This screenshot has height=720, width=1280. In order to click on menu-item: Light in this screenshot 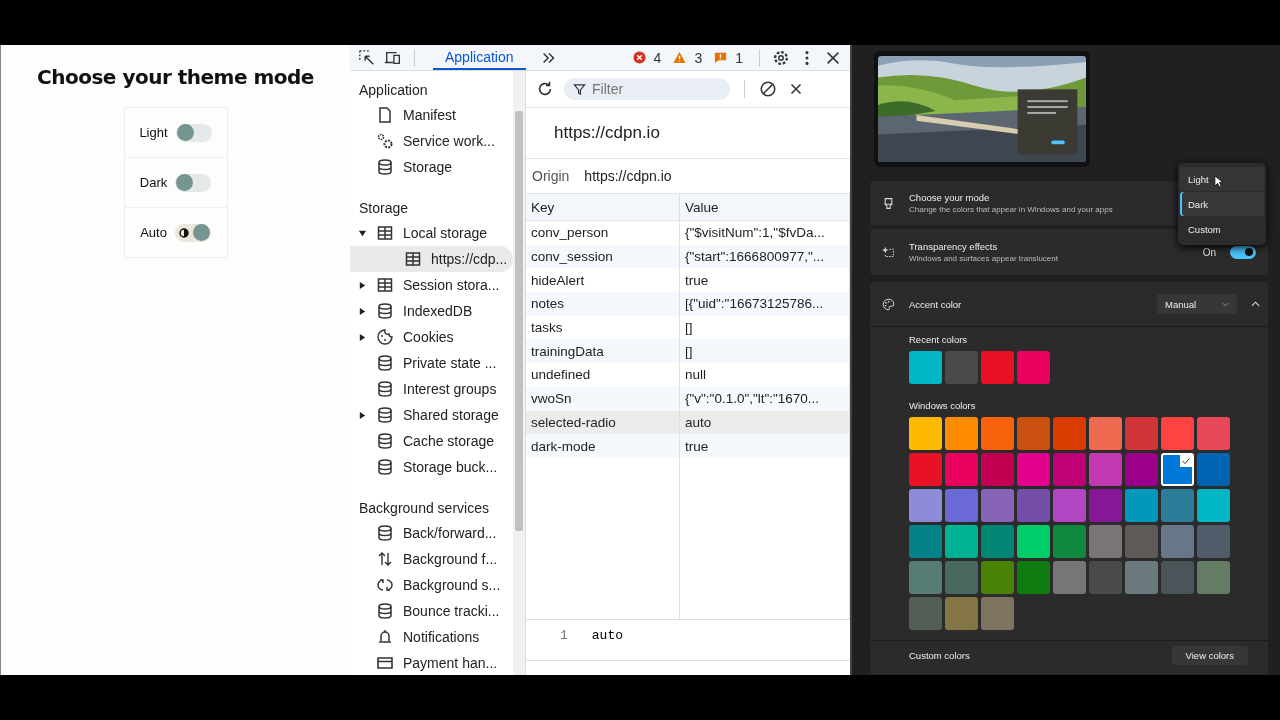, I will do `click(1222, 179)`.